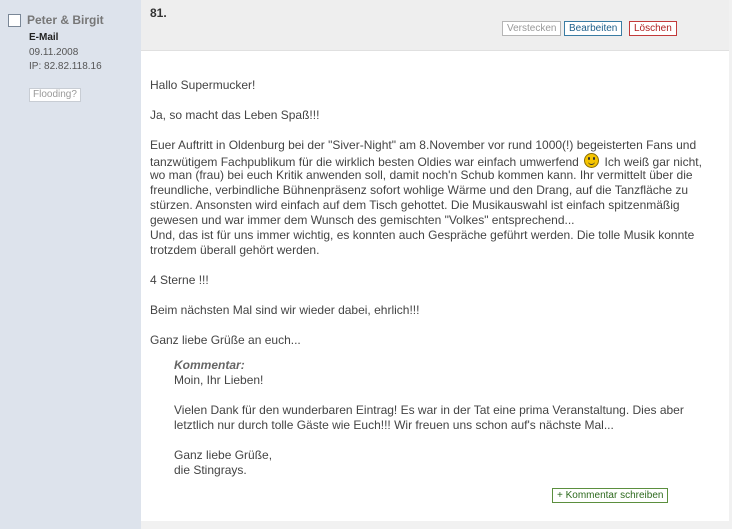  What do you see at coordinates (158, 13) in the screenshot?
I see `entry-number: 81.` at bounding box center [158, 13].